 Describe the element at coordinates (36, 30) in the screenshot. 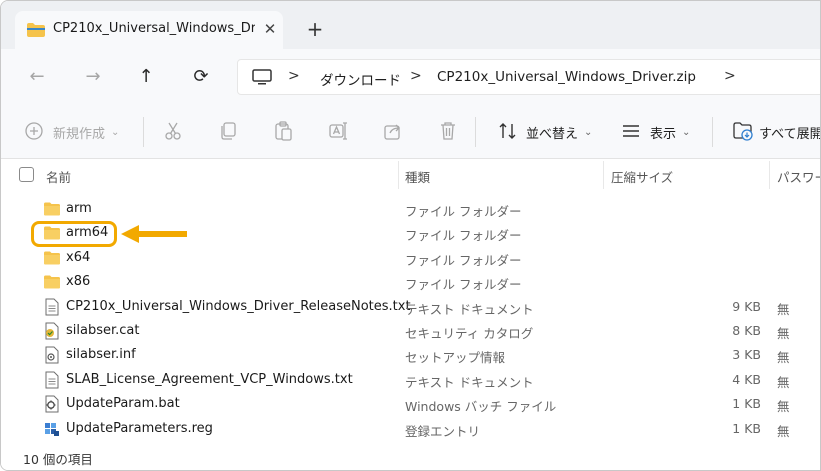

I see `folder-zip-icon` at that location.